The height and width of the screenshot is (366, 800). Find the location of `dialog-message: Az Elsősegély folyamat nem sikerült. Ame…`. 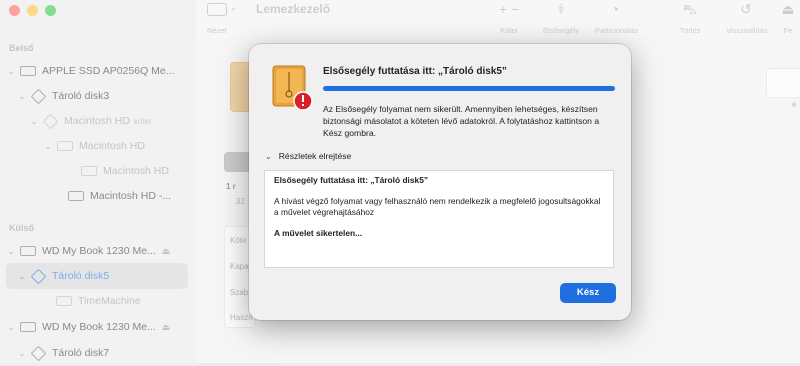

dialog-message: Az Elsősegély folyamat nem sikerült. Ame… is located at coordinates (461, 121).